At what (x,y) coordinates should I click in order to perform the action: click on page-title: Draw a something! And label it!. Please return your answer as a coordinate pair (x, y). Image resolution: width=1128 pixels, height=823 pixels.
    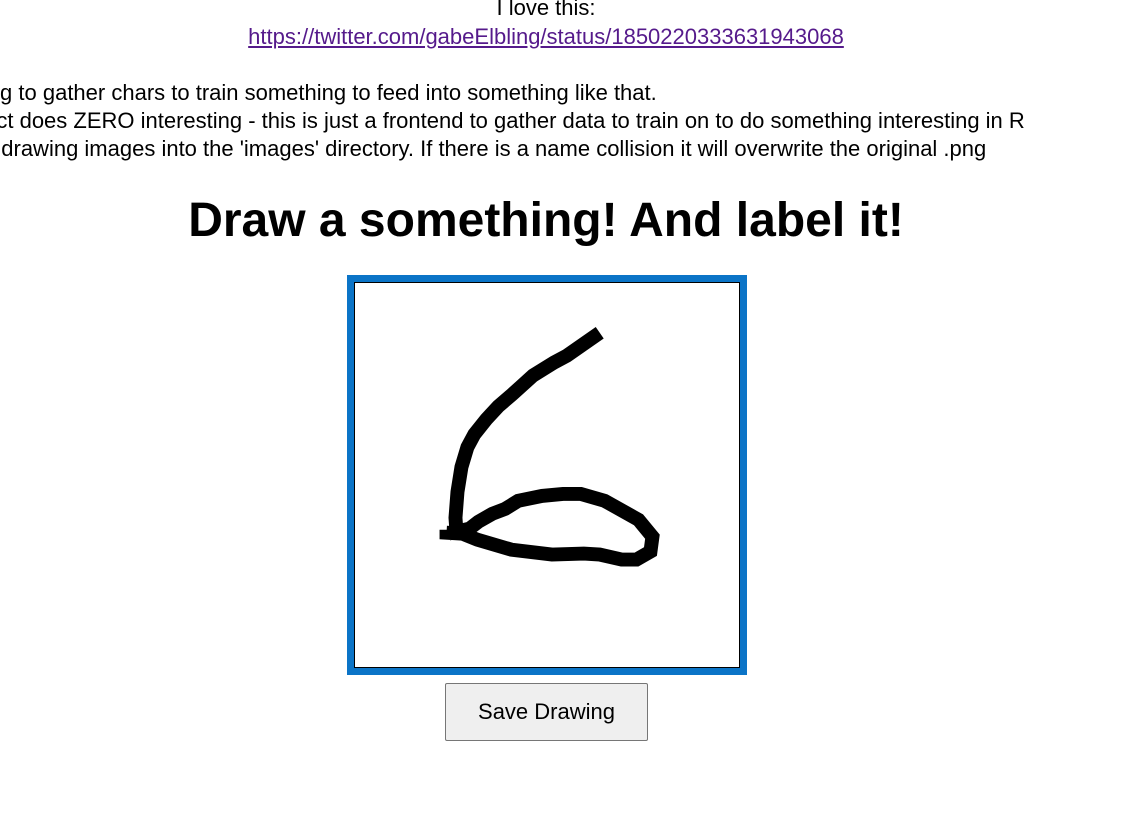
    Looking at the image, I should click on (546, 220).